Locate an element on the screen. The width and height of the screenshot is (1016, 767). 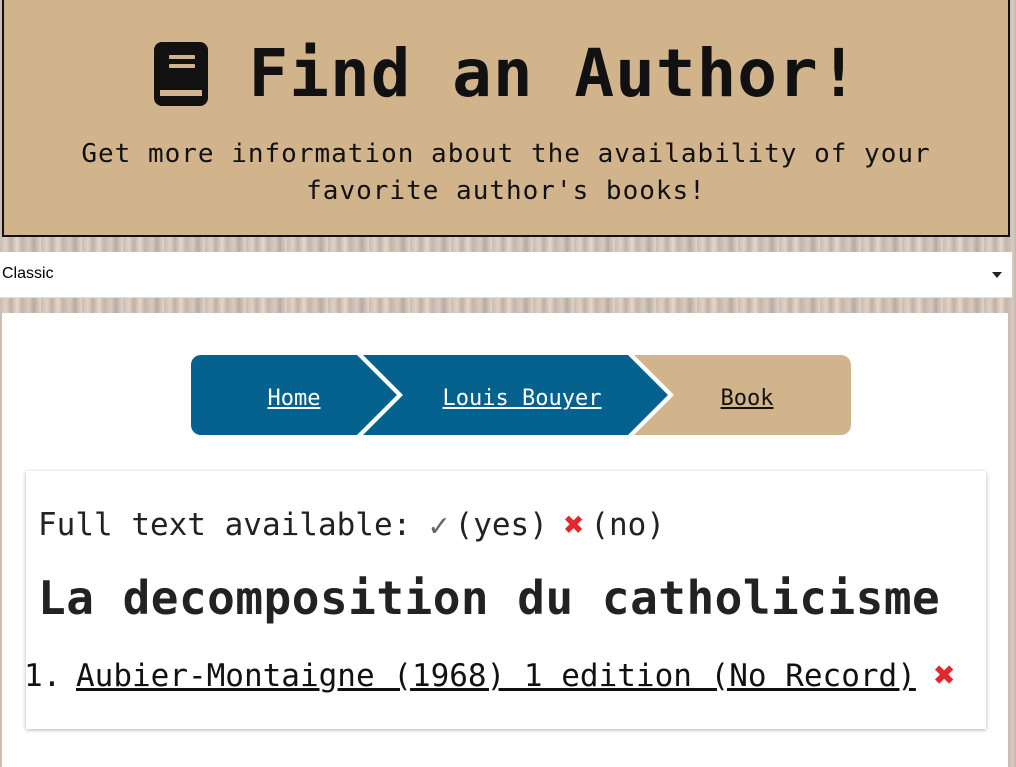
breadcrumb-book-link: Book is located at coordinates (747, 395).